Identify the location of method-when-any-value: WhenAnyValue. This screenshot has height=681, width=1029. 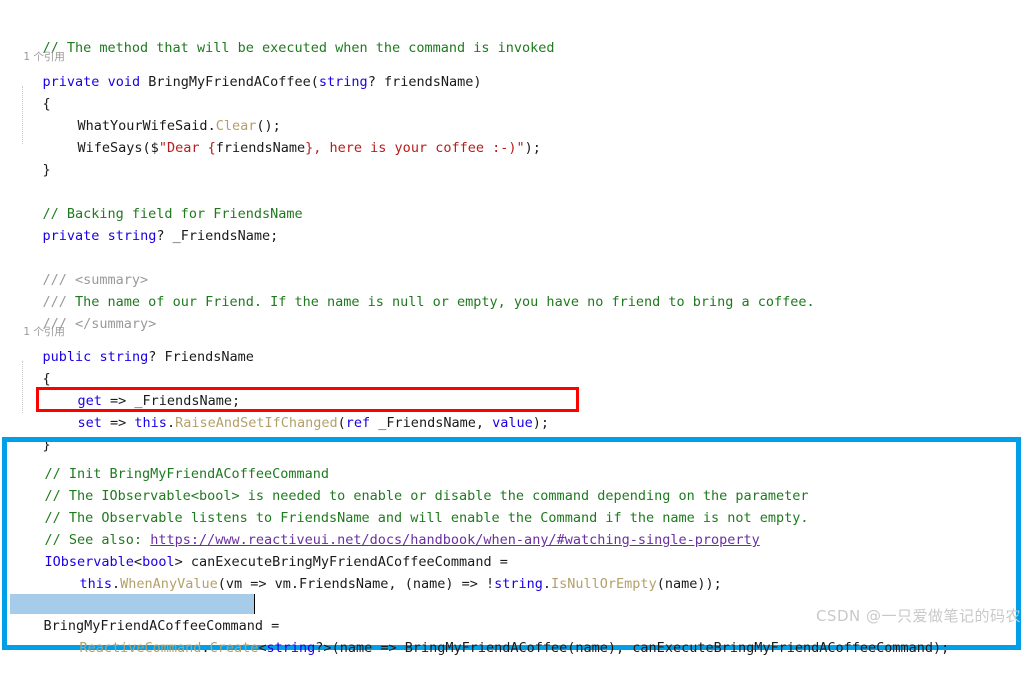
(169, 584).